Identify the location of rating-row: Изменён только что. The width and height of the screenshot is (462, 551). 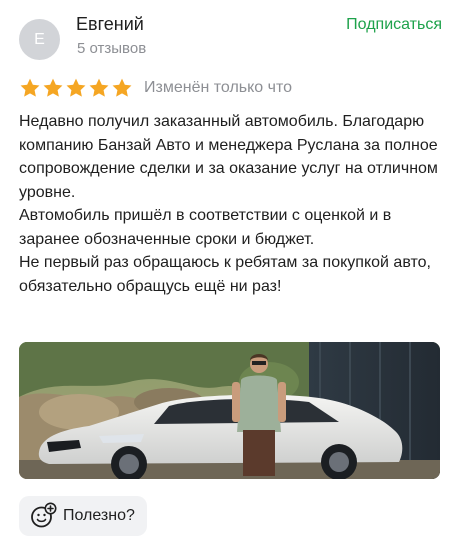
(155, 88).